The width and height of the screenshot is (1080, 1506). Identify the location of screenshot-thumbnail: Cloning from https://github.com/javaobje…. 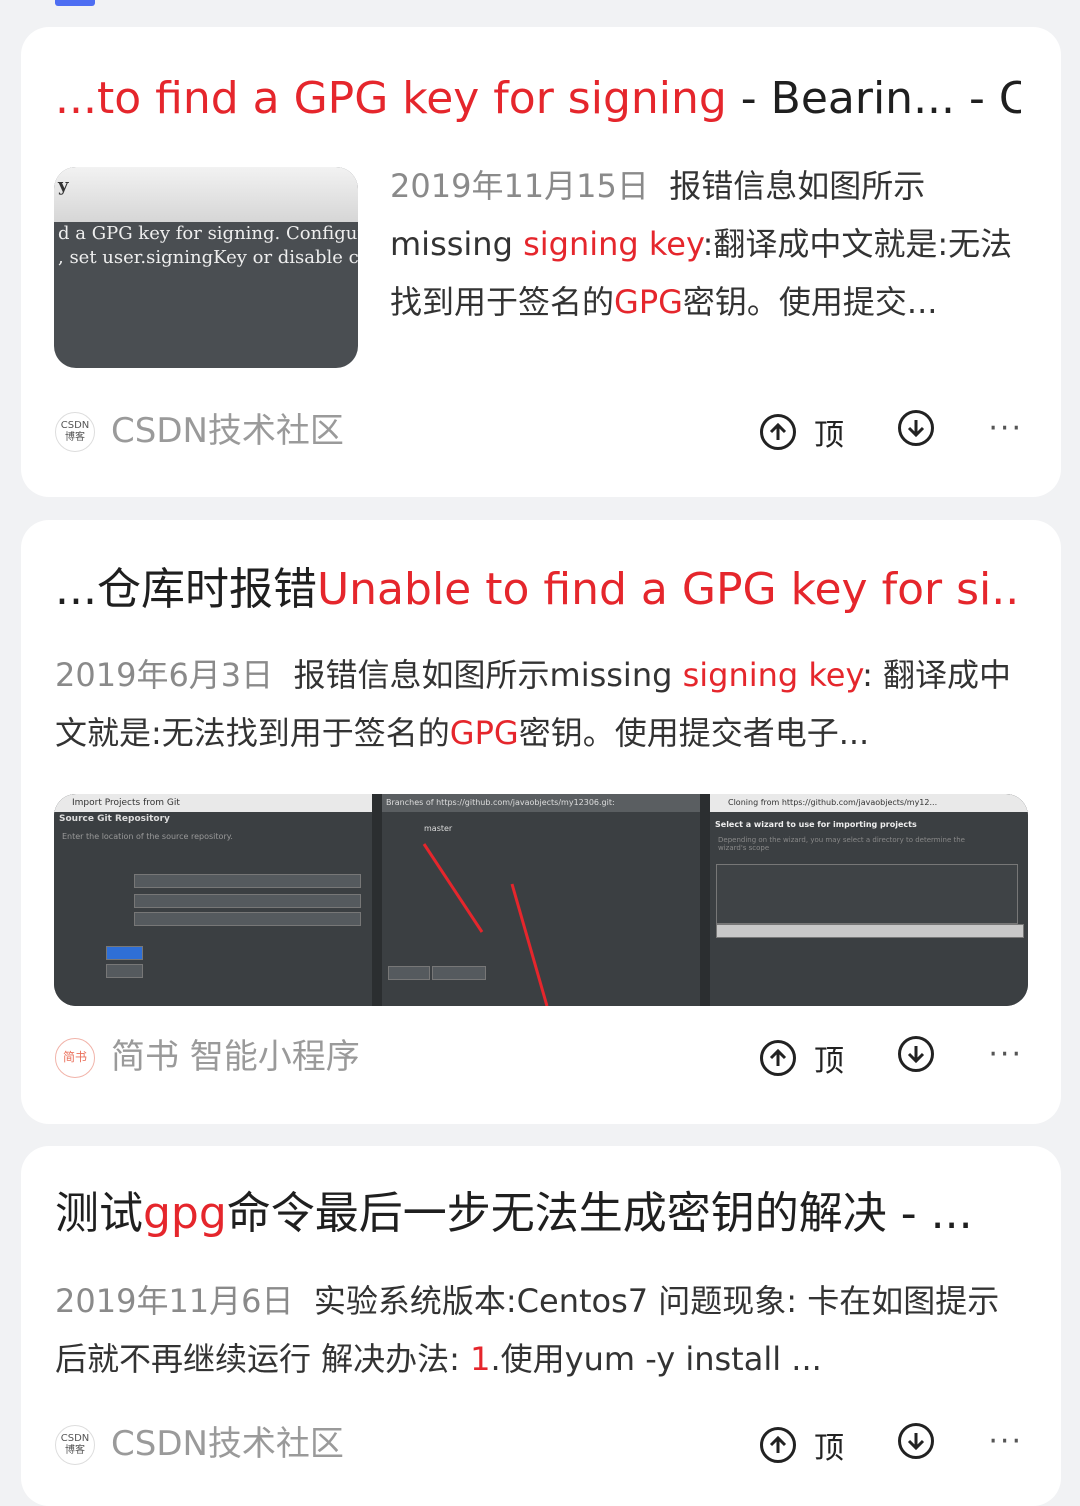
(869, 900).